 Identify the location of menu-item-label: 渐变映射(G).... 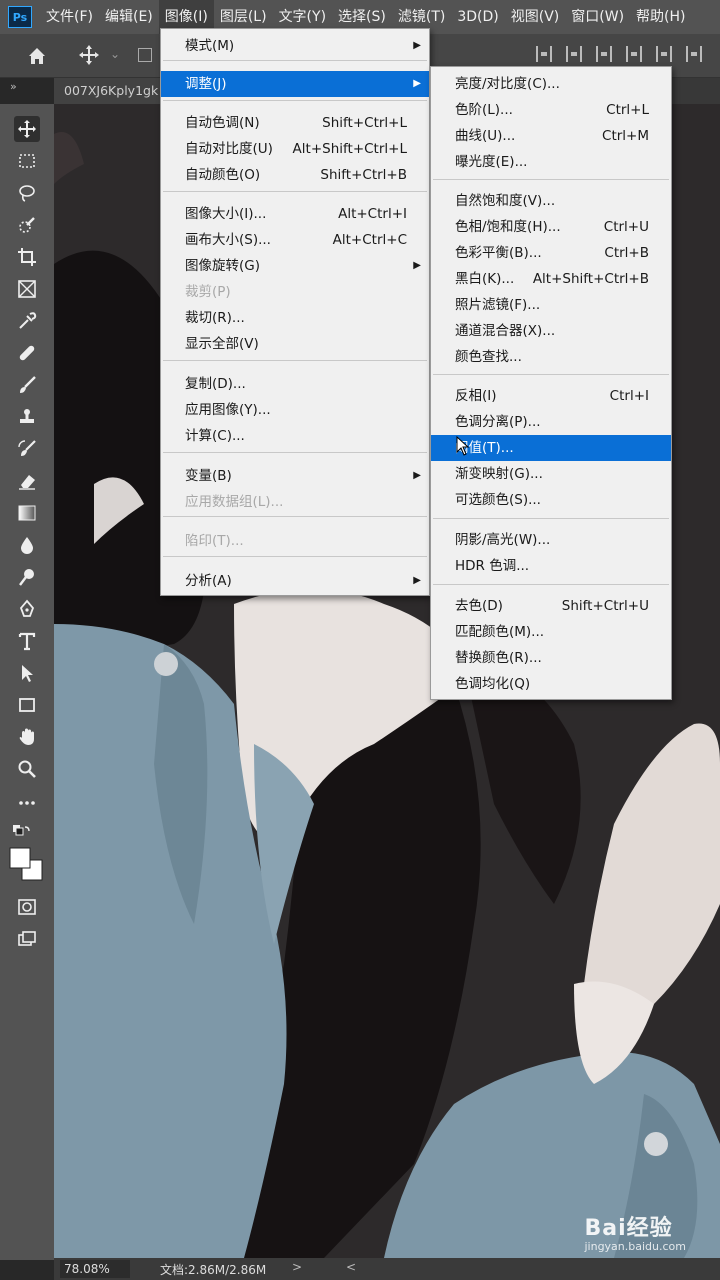
(499, 474).